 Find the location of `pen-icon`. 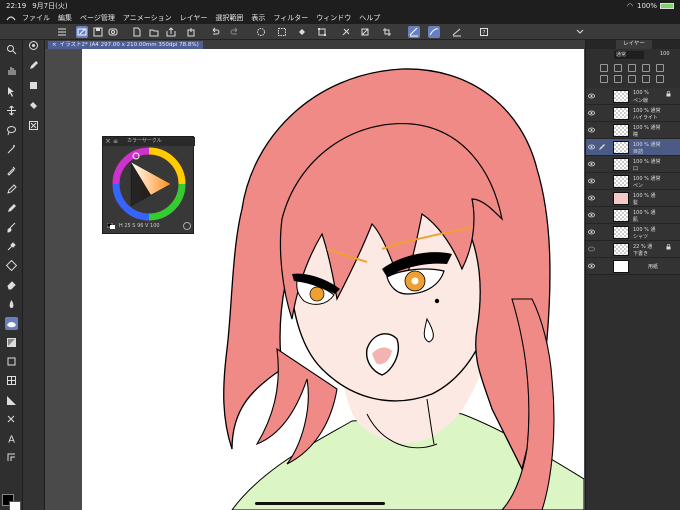

pen-icon is located at coordinates (11, 189).